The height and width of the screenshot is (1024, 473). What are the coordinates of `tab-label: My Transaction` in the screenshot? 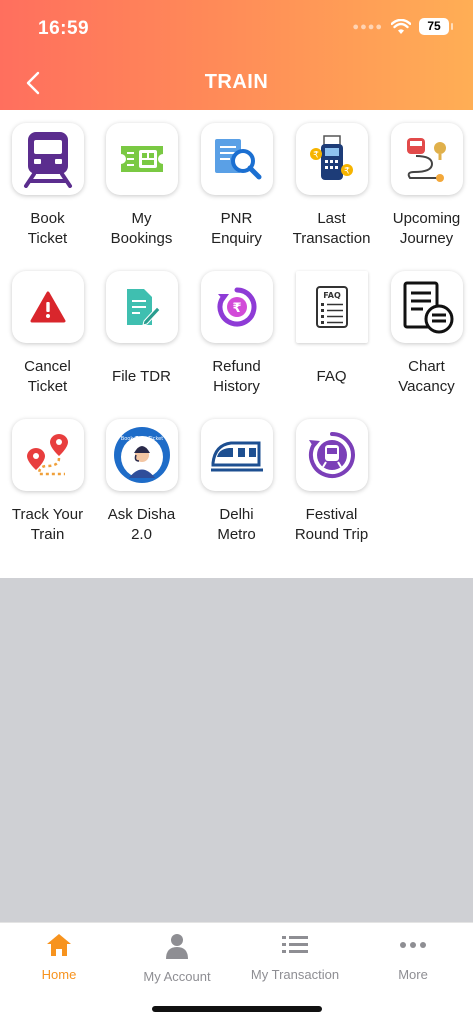 It's located at (295, 974).